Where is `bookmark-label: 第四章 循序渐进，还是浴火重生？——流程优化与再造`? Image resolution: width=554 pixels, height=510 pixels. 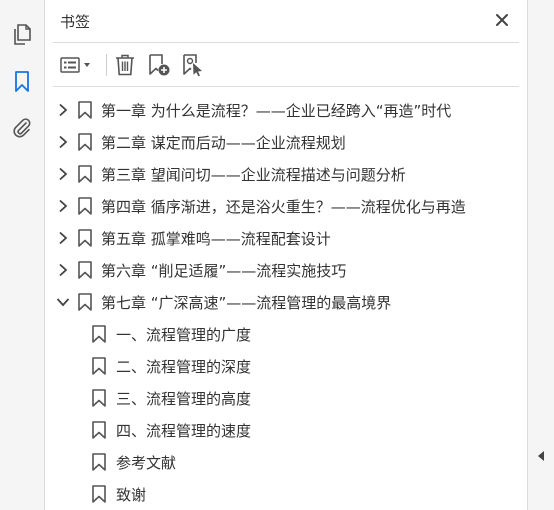
bookmark-label: 第四章 循序渐进，还是浴火重生？——流程优化与再造 is located at coordinates (283, 207).